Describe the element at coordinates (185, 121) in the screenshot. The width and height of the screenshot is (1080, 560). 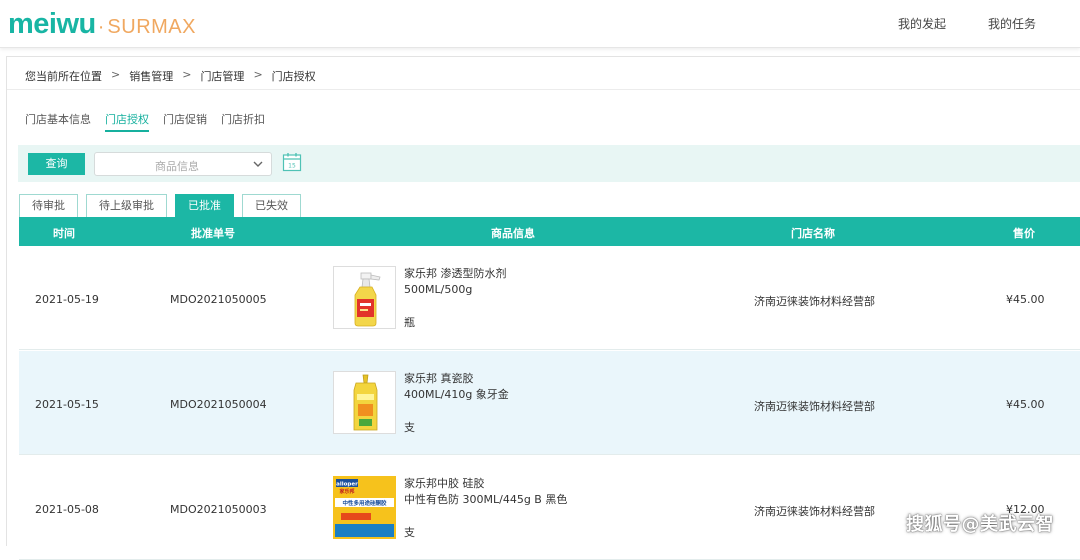
I see `tab-store-promotion: 门店促销` at that location.